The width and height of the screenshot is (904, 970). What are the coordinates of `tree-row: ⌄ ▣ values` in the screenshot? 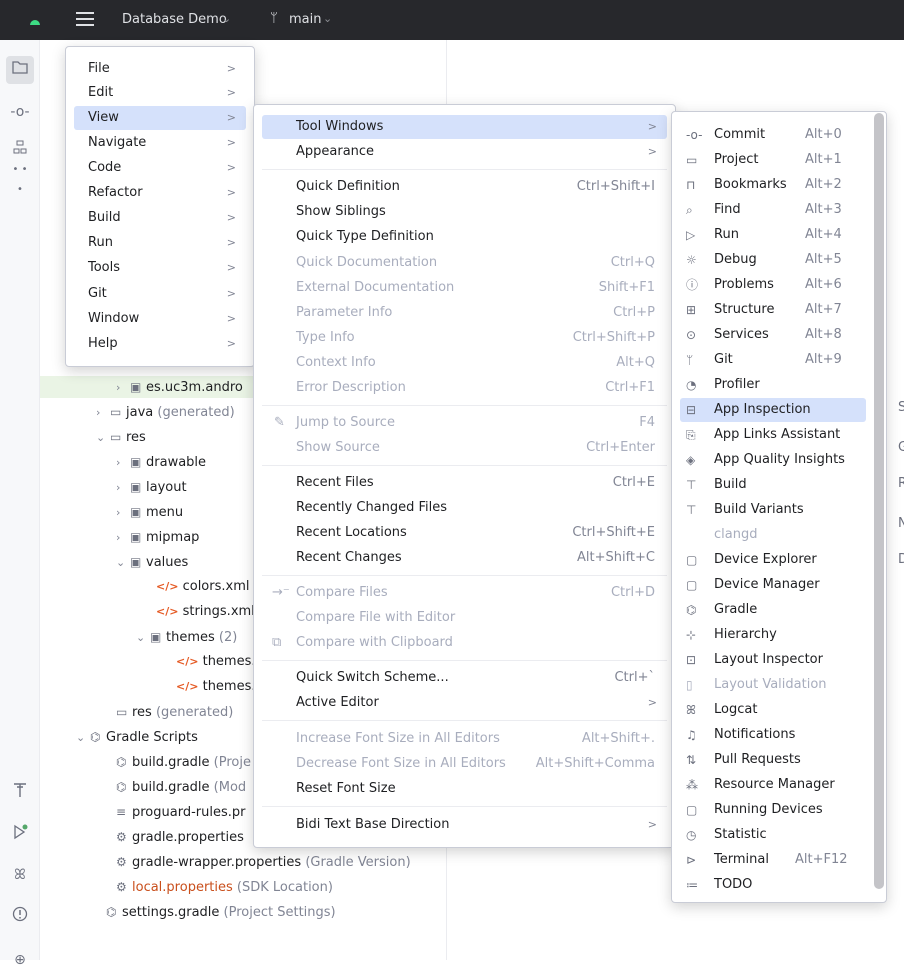 It's located at (152, 562).